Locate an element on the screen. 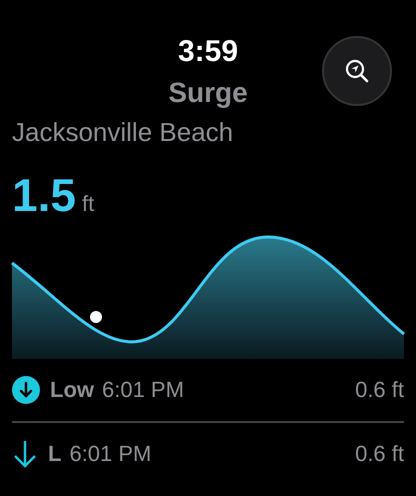 This screenshot has width=416, height=496. tide-label: L is located at coordinates (55, 454).